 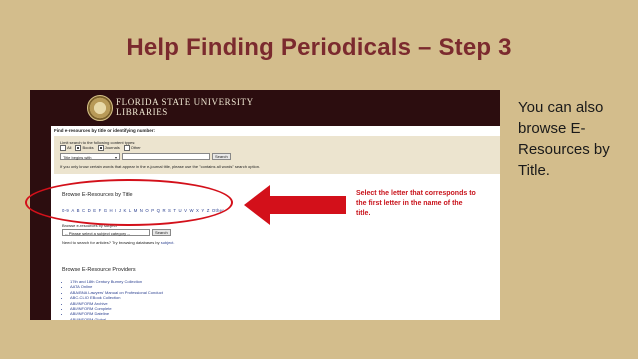 What do you see at coordinates (116, 318) in the screenshot?
I see `provider-item: ABI/INFORM Global` at bounding box center [116, 318].